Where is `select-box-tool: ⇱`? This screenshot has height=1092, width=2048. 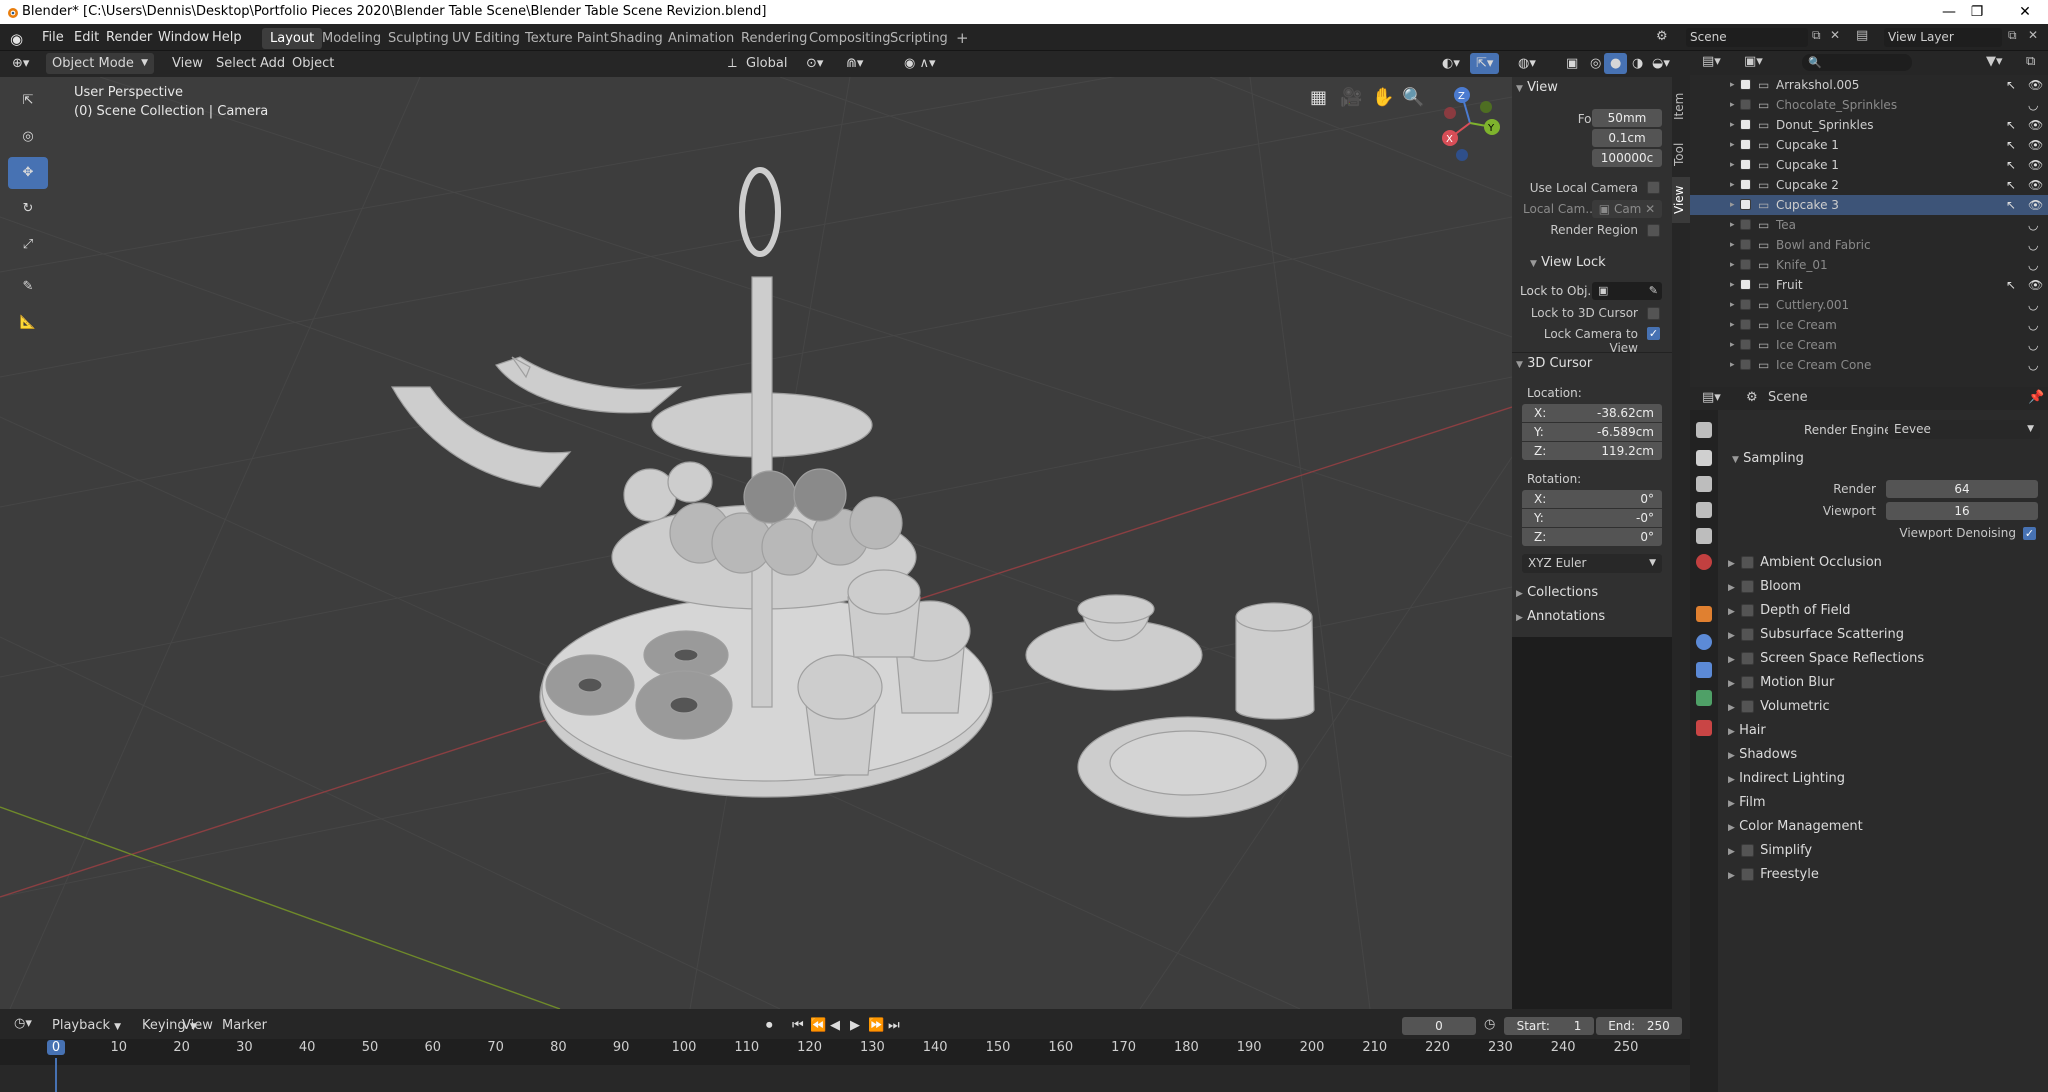 select-box-tool: ⇱ is located at coordinates (28, 101).